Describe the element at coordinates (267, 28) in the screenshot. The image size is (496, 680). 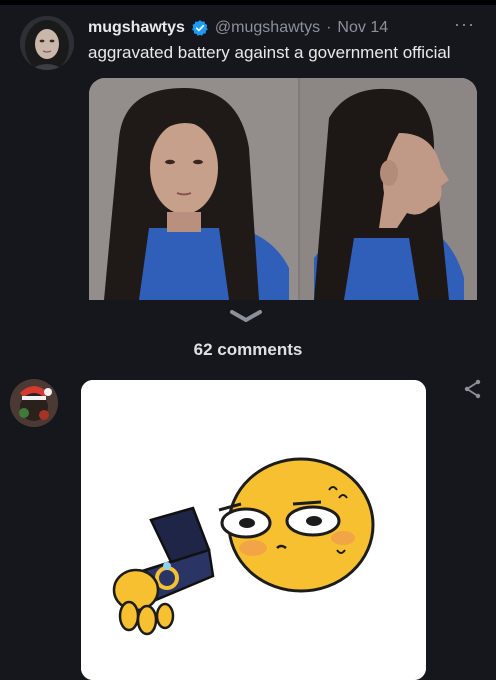
I see `author-handle: @mugshawtys` at that location.